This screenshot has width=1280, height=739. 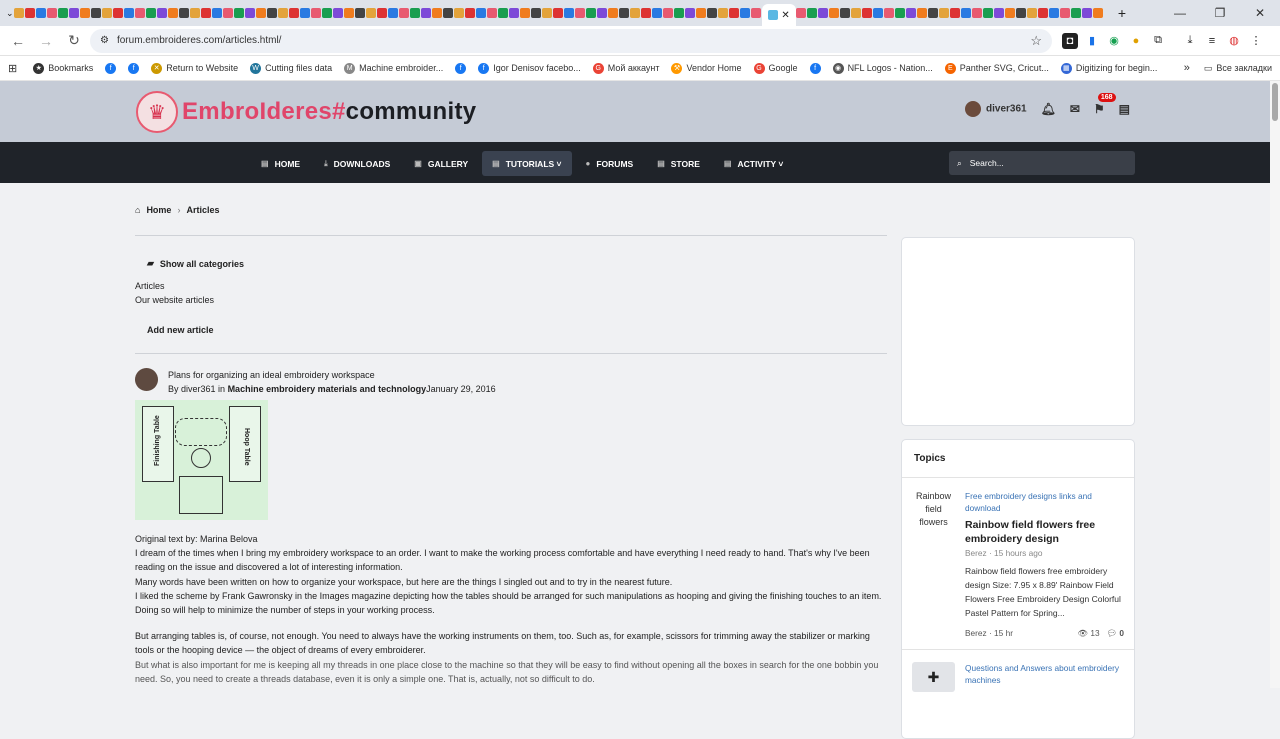 I want to click on bookmark-item: ⚒ Vendor Home, so click(x=706, y=68).